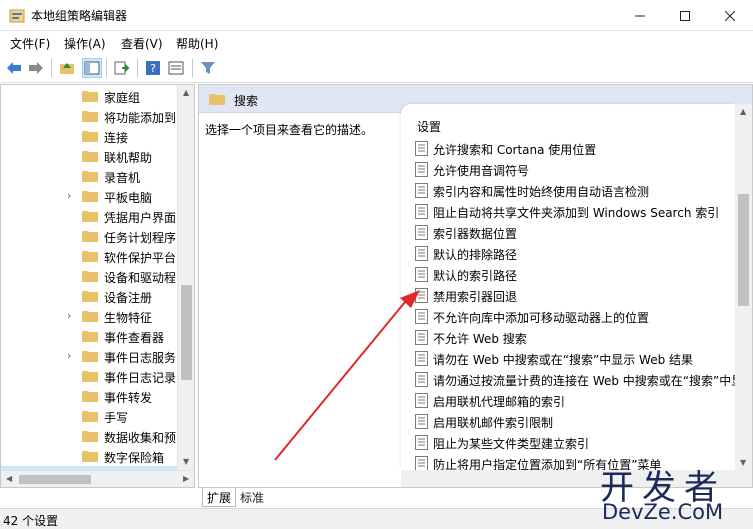  I want to click on back-arrow-icon, so click(14, 68).